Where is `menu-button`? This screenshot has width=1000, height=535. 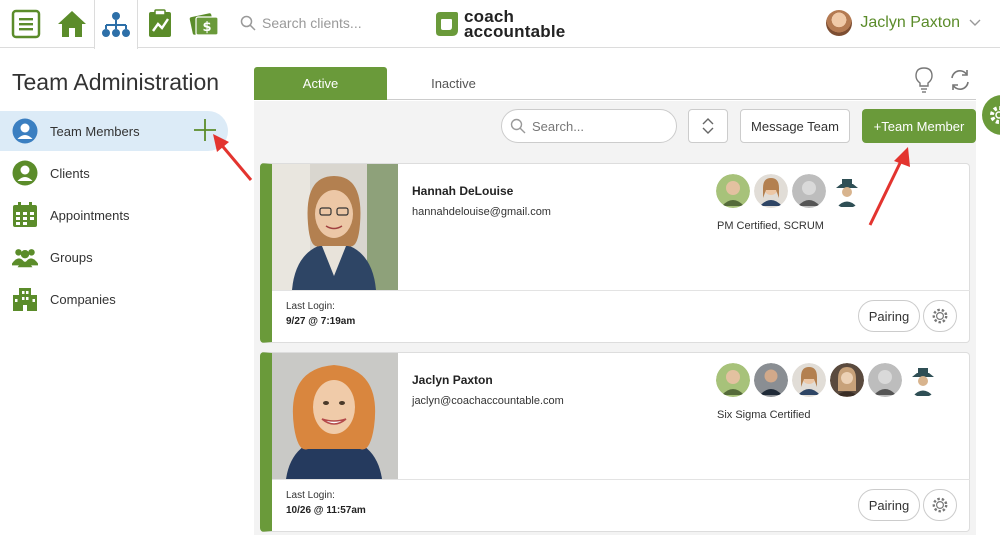
menu-button is located at coordinates (26, 24).